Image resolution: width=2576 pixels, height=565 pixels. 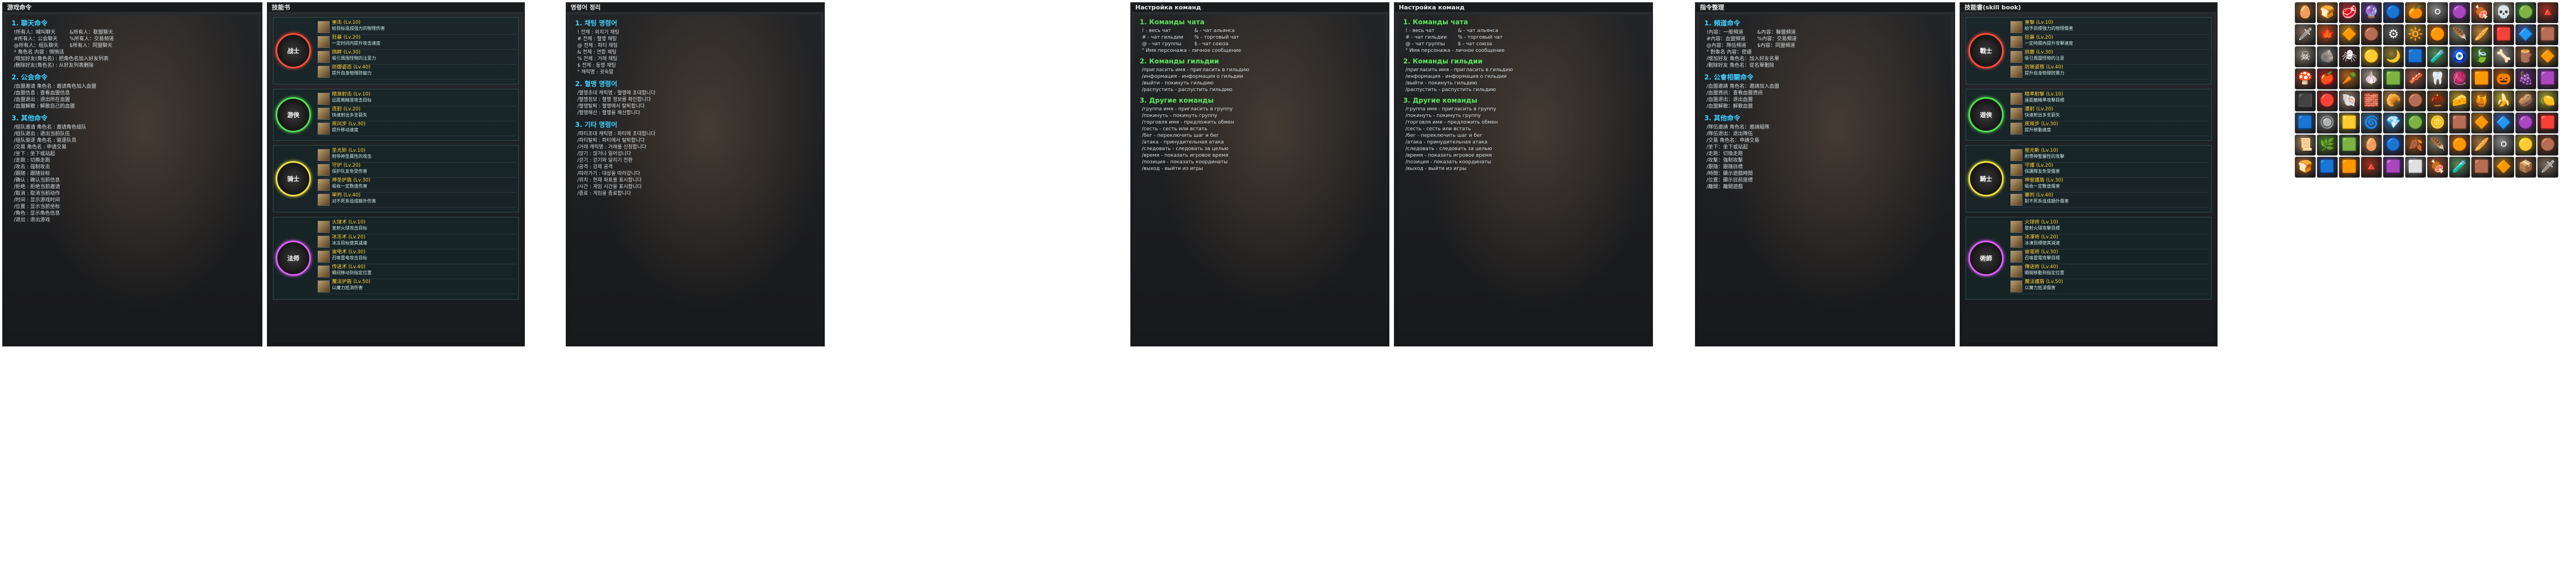 What do you see at coordinates (417, 155) in the screenshot?
I see `skill-row: 圣光斩 (Lv.10) 附带神圣属性的攻击` at bounding box center [417, 155].